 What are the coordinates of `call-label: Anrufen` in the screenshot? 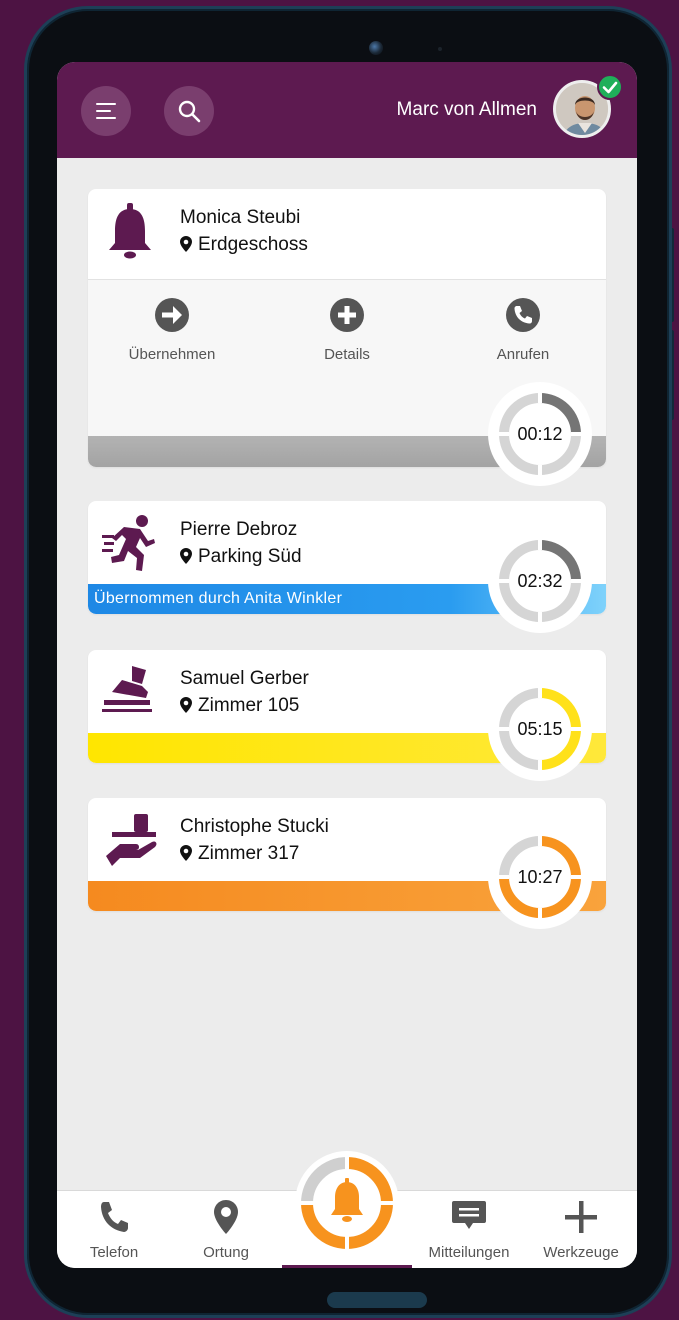 It's located at (523, 354).